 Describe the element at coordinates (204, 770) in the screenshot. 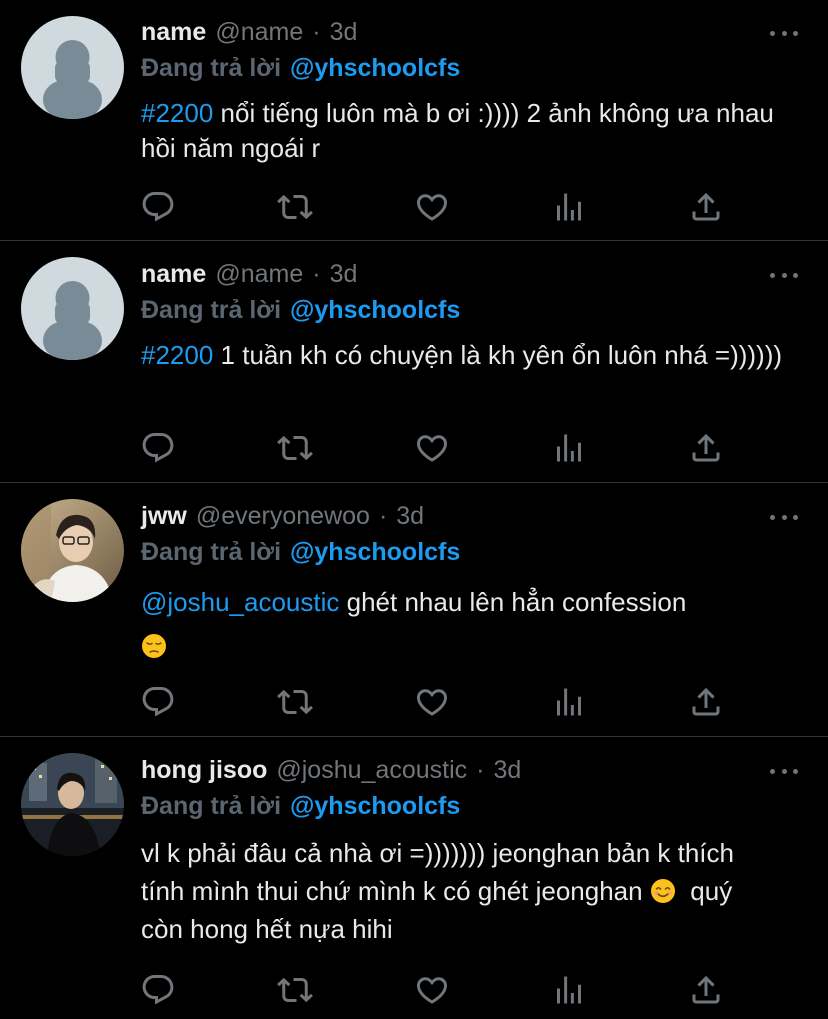

I see `display-name: hong jisoo` at that location.